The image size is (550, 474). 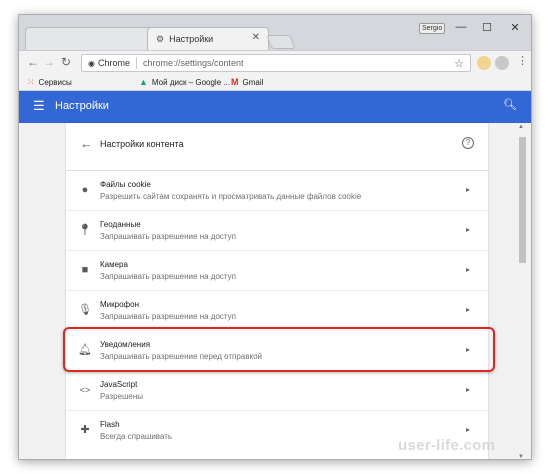 I want to click on address-bar: ◉ Chrome chrome://settings/content ☆, so click(x=276, y=63).